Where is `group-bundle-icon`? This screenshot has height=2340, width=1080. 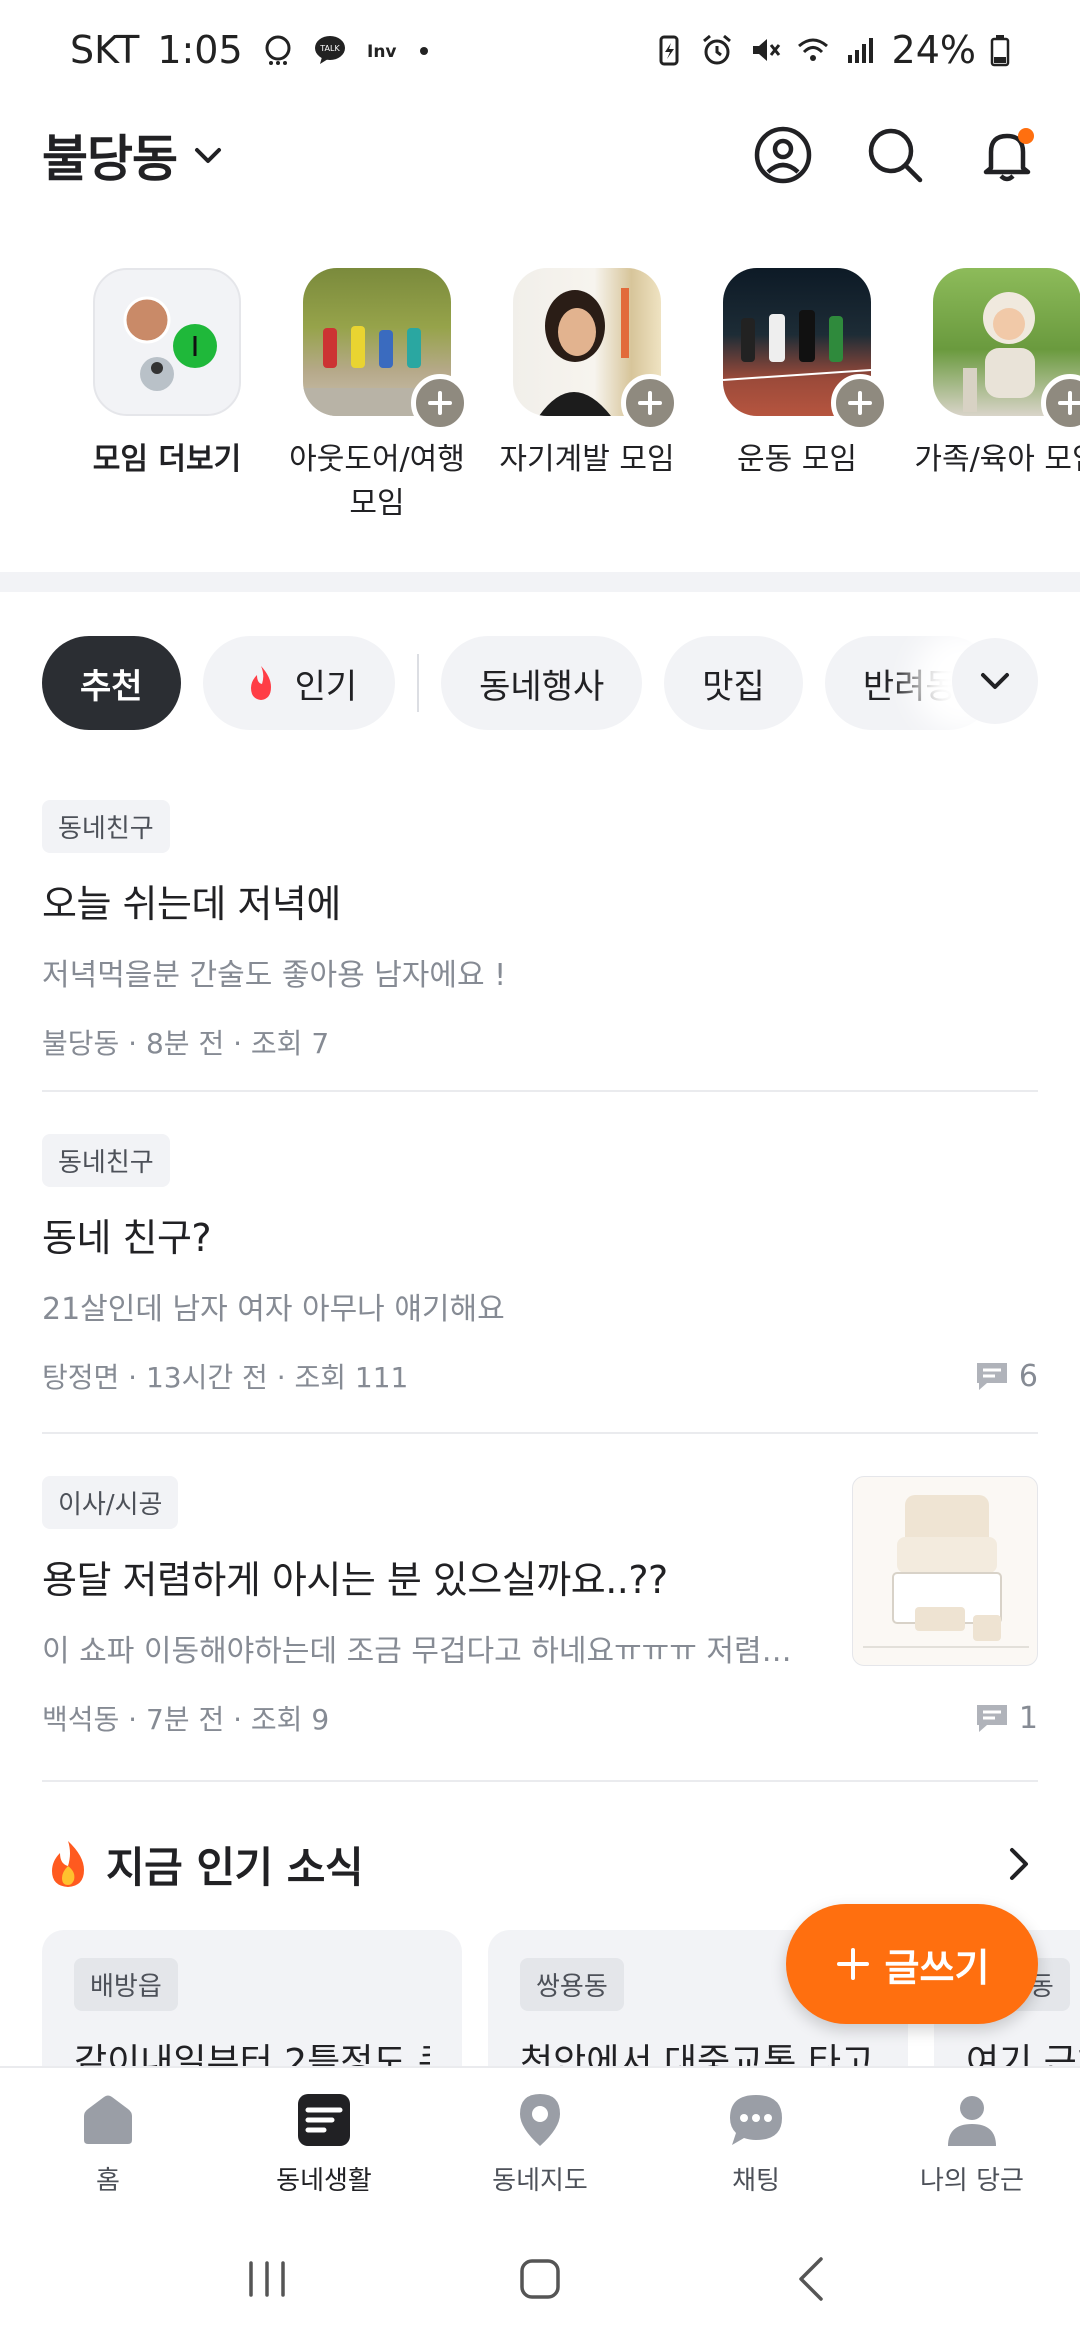 group-bundle-icon is located at coordinates (170, 343).